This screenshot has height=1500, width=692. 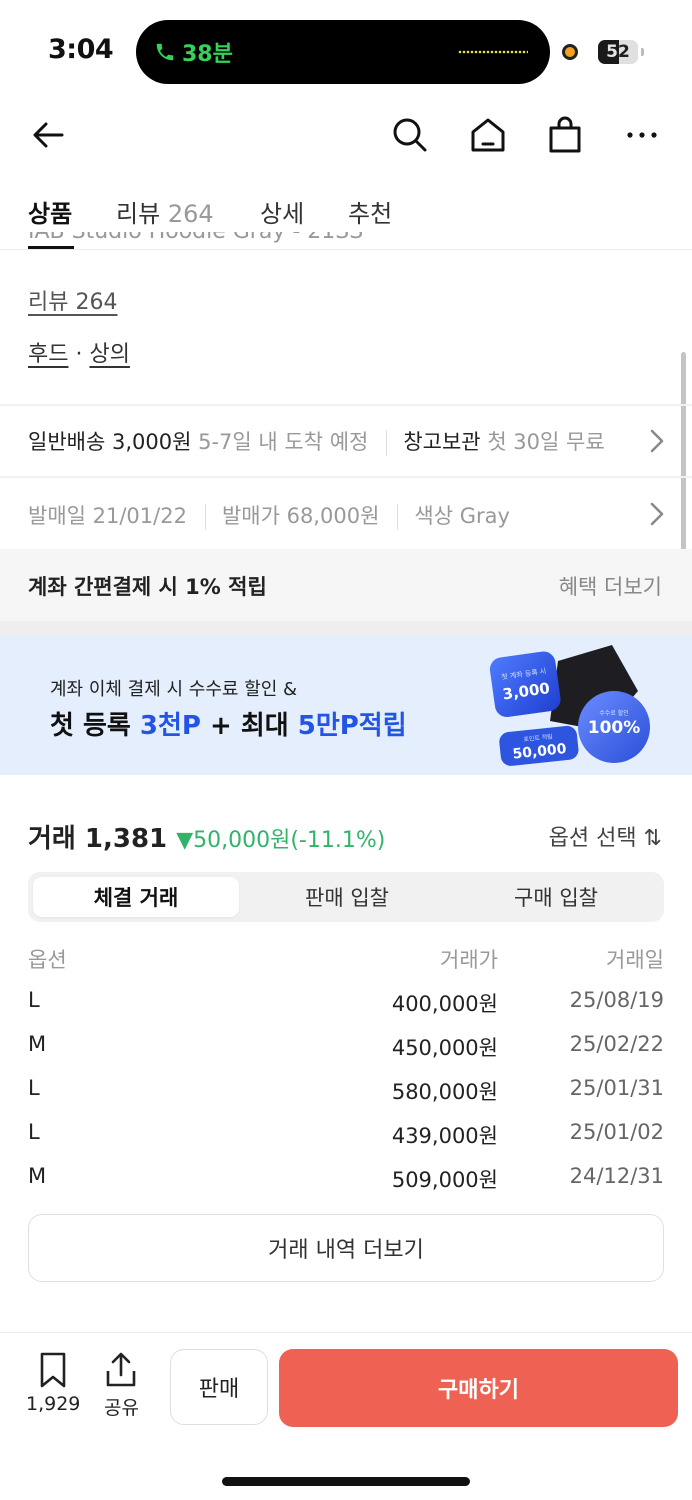 What do you see at coordinates (289, 840) in the screenshot?
I see `price-change: 50,000원(-11.1%)` at bounding box center [289, 840].